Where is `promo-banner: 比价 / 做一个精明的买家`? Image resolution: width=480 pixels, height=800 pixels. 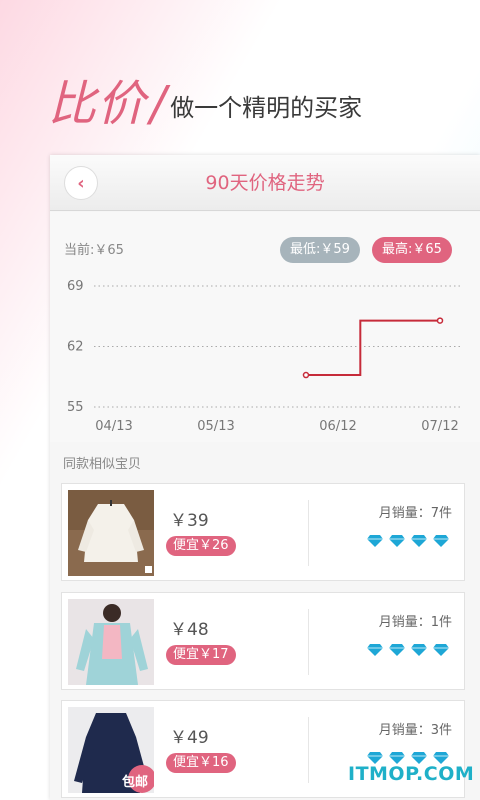
promo-banner: 比价 / 做一个精明的买家 is located at coordinates (205, 99).